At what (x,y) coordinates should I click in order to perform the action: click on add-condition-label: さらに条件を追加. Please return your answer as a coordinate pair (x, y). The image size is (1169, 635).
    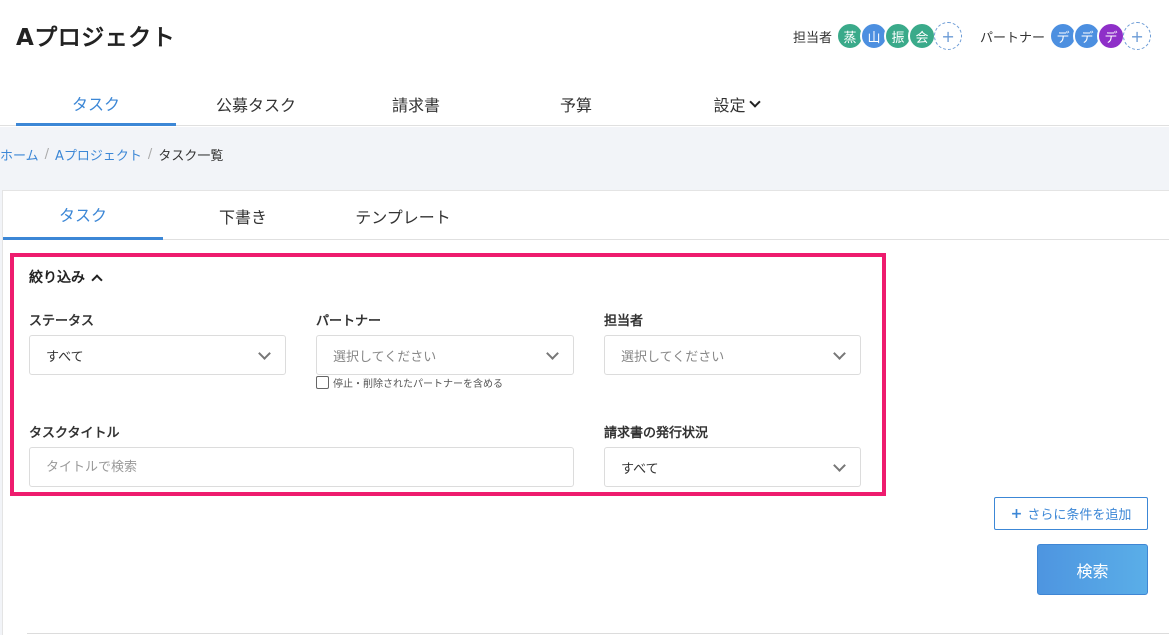
    Looking at the image, I should click on (1079, 515).